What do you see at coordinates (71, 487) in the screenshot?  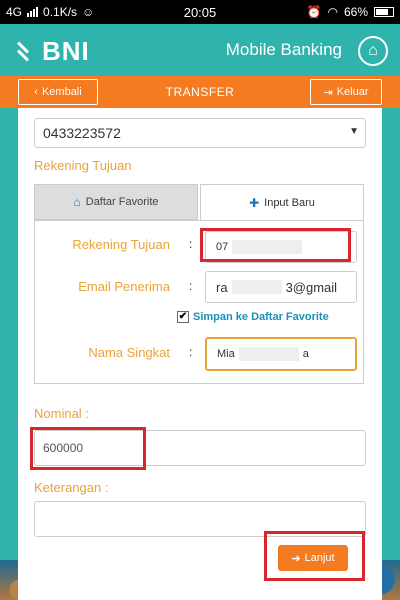 I see `note-label: Keterangan :` at bounding box center [71, 487].